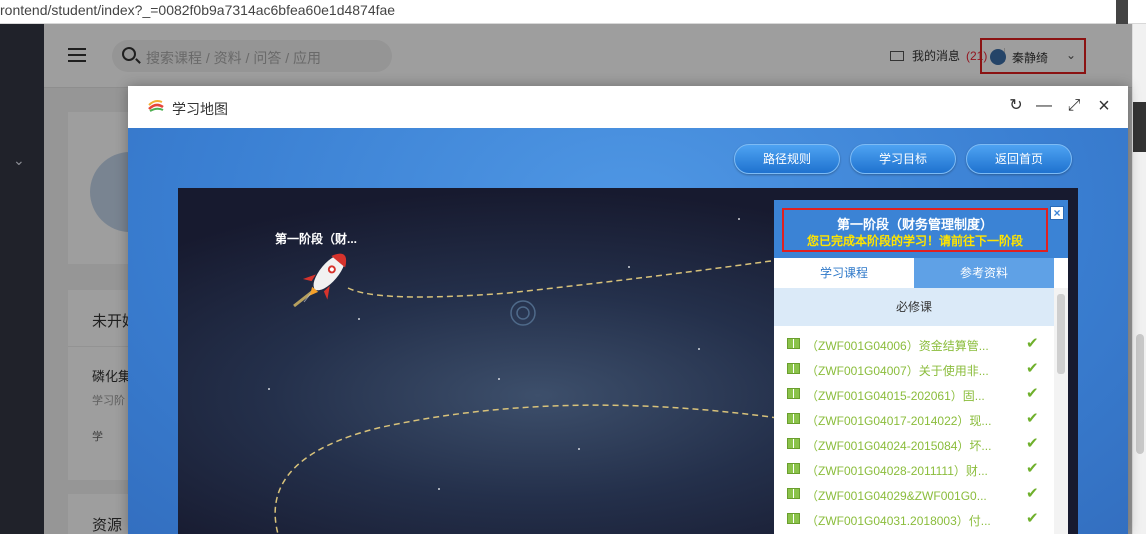 This screenshot has height=534, width=1146. Describe the element at coordinates (156, 106) in the screenshot. I see `map-logo-icon` at that location.